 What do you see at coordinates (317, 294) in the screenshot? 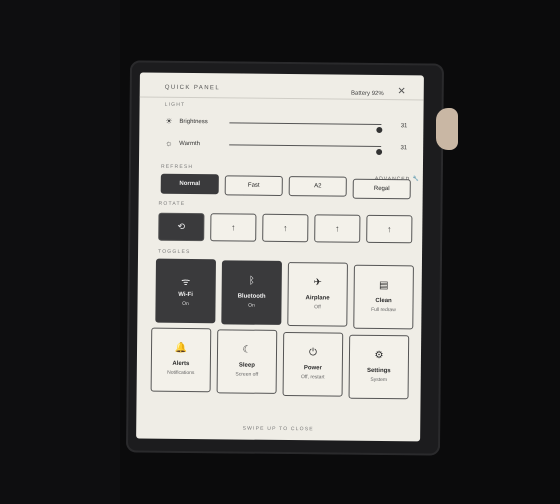
I see `toggle-airplane: ✈ Airplane Off` at bounding box center [317, 294].